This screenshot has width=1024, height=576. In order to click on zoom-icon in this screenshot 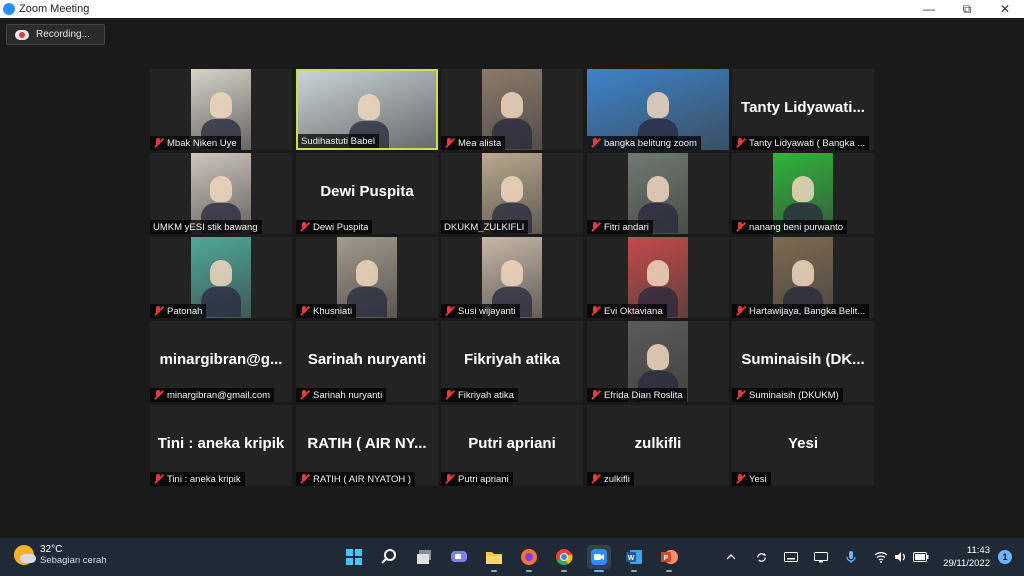, I will do `click(599, 558)`.